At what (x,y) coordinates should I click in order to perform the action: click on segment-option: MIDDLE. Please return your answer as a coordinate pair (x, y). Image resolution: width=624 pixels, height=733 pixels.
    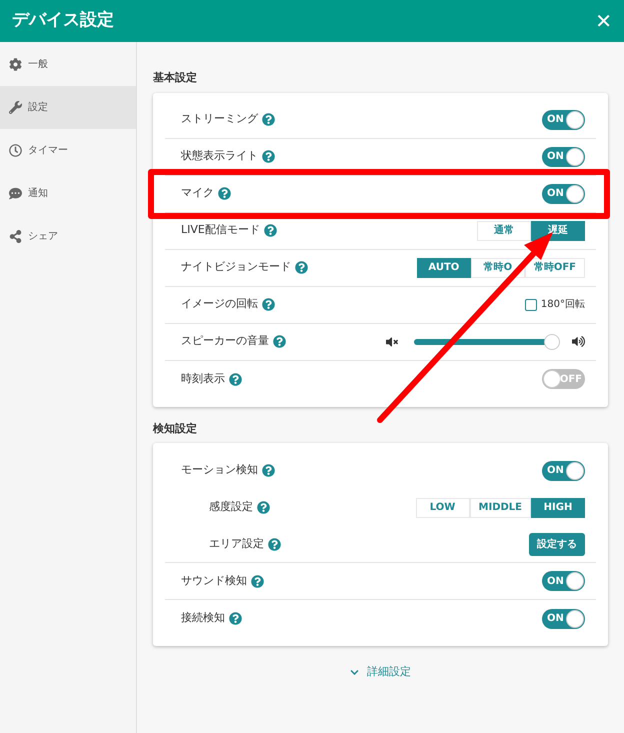
    Looking at the image, I should click on (500, 508).